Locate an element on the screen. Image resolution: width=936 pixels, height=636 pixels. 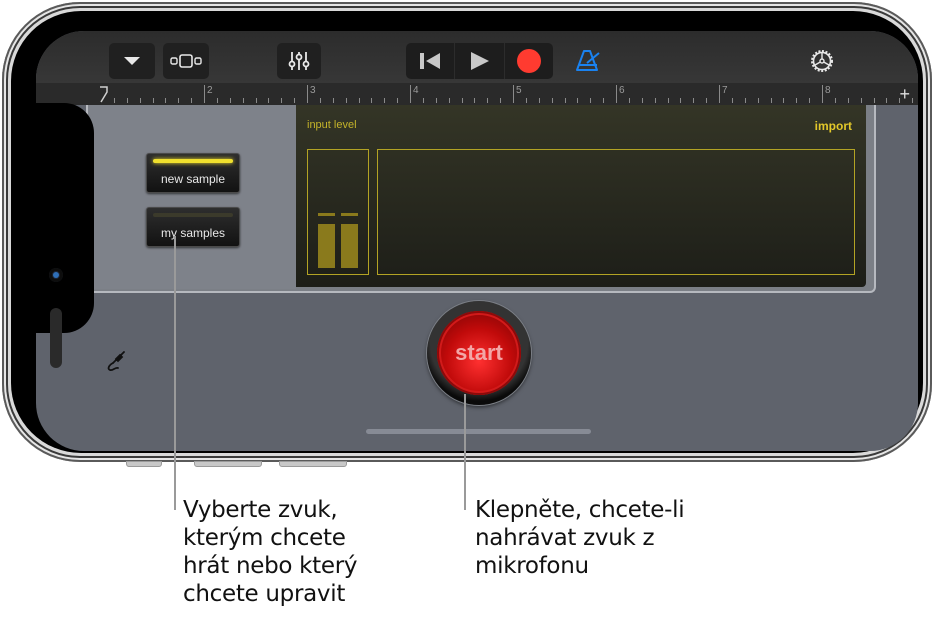
play-button is located at coordinates (480, 61).